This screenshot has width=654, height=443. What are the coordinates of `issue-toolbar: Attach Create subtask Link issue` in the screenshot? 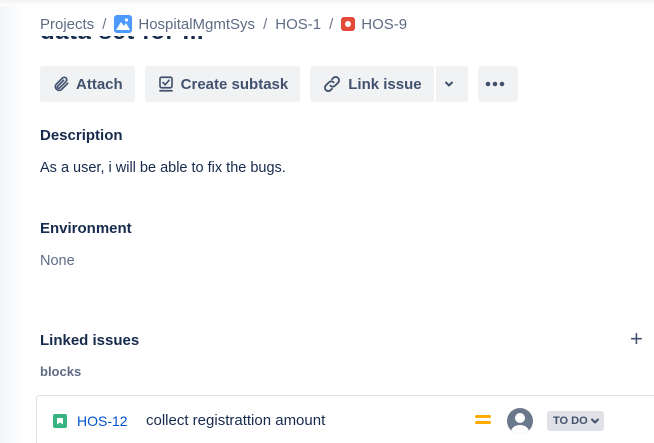 It's located at (284, 84).